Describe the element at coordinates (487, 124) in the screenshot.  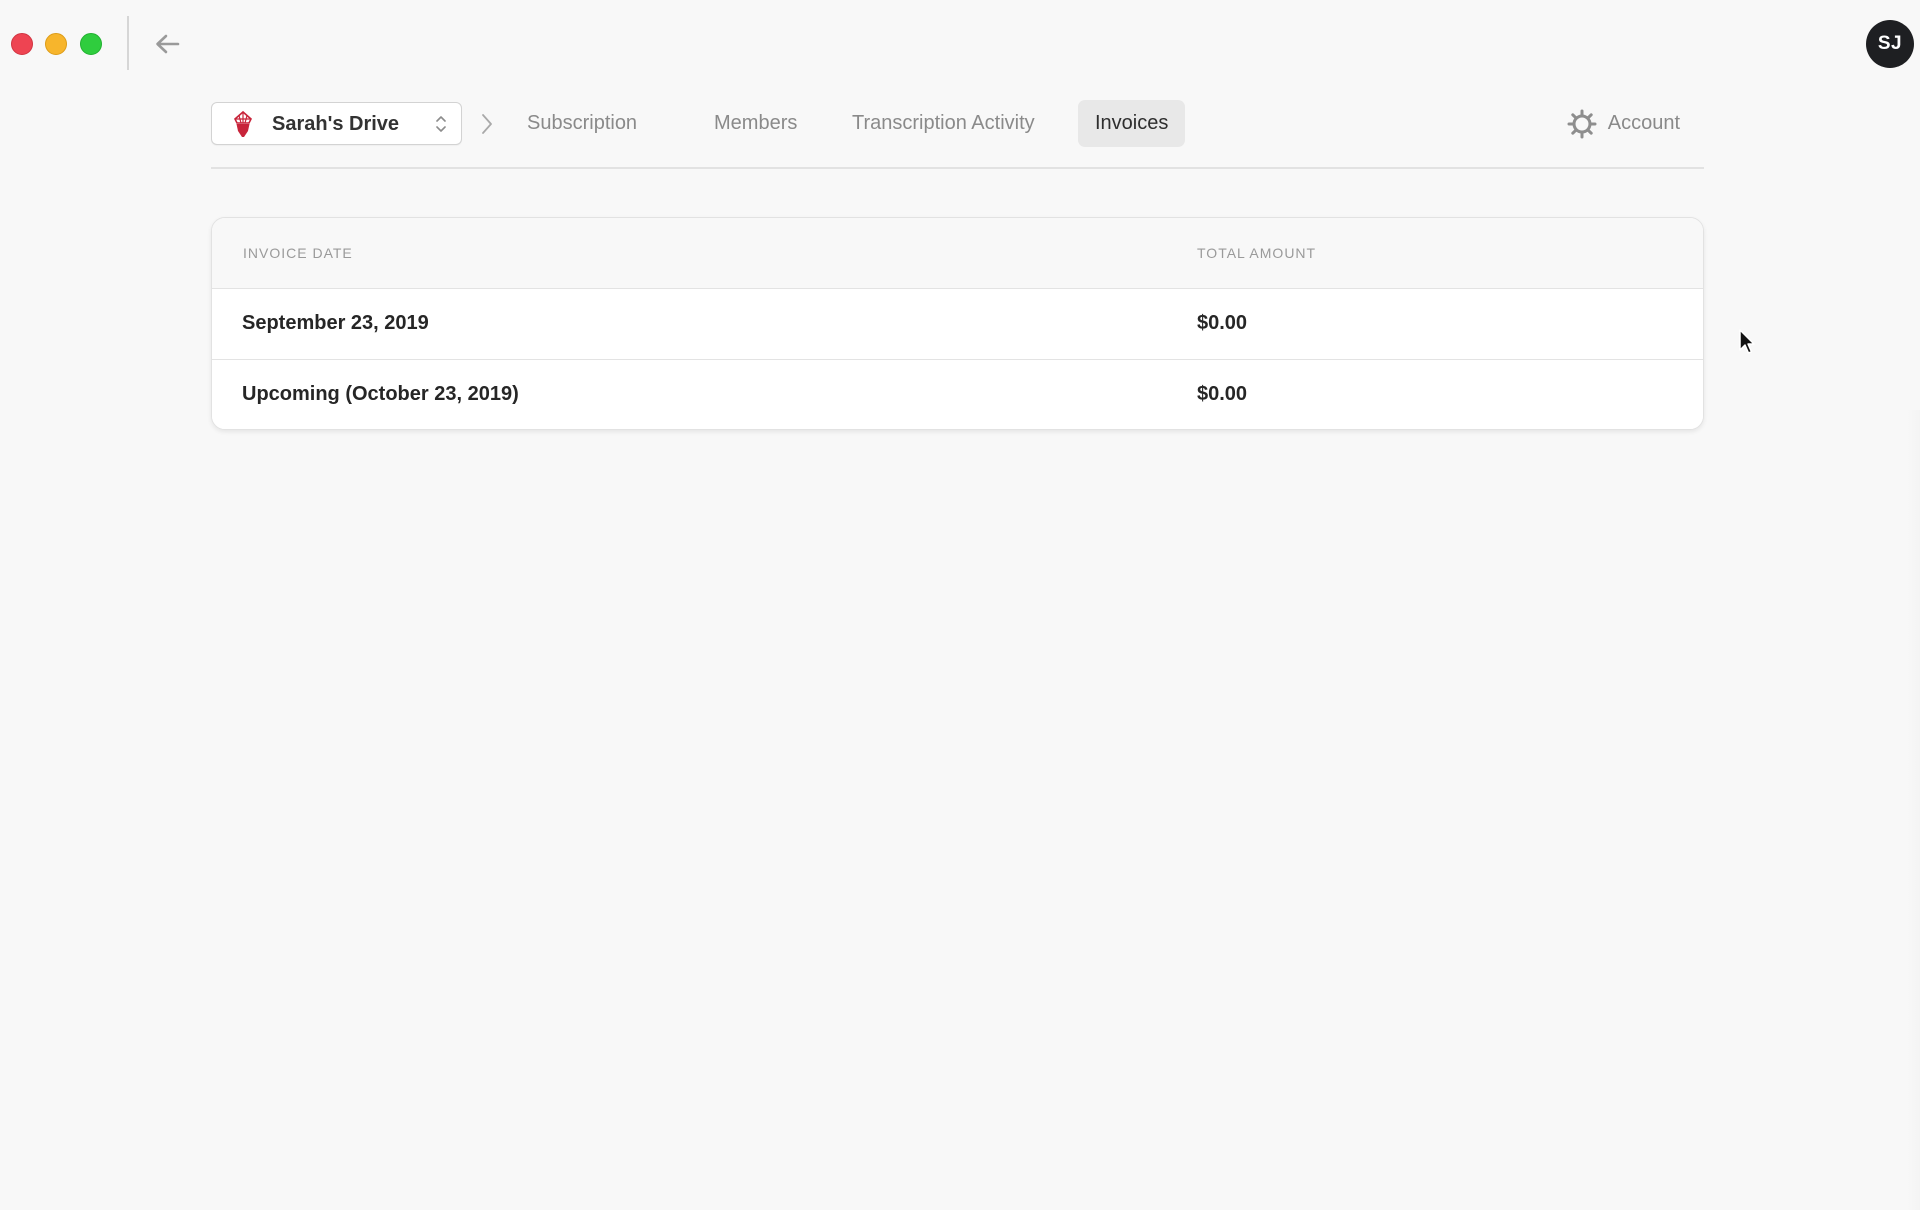
I see `chevron-right-icon` at that location.